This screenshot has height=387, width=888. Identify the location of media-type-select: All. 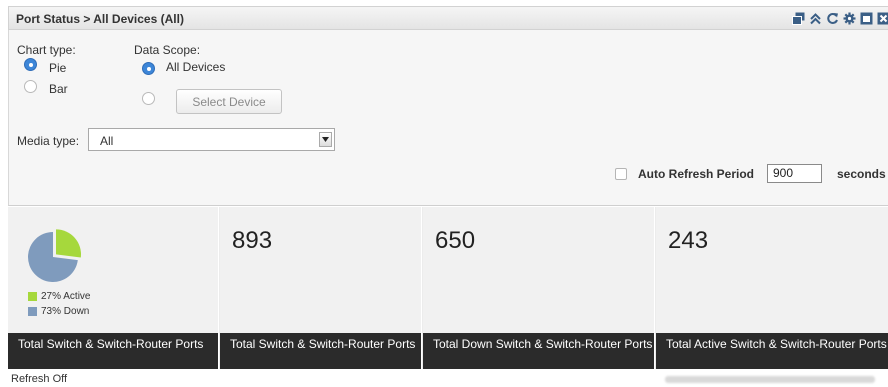
(211, 139).